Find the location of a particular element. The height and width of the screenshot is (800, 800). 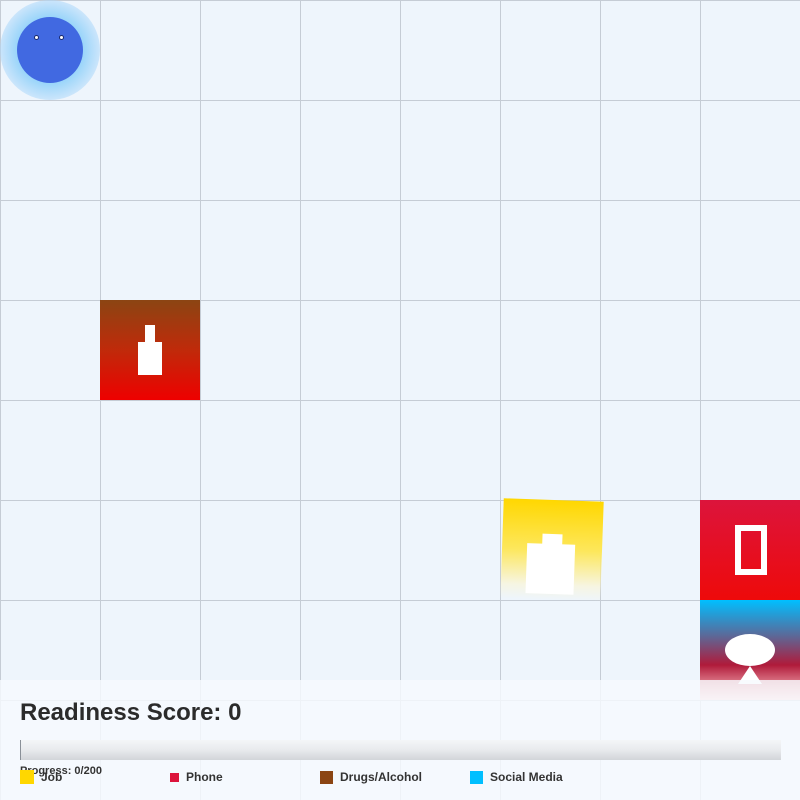

progress-bar is located at coordinates (400, 750).